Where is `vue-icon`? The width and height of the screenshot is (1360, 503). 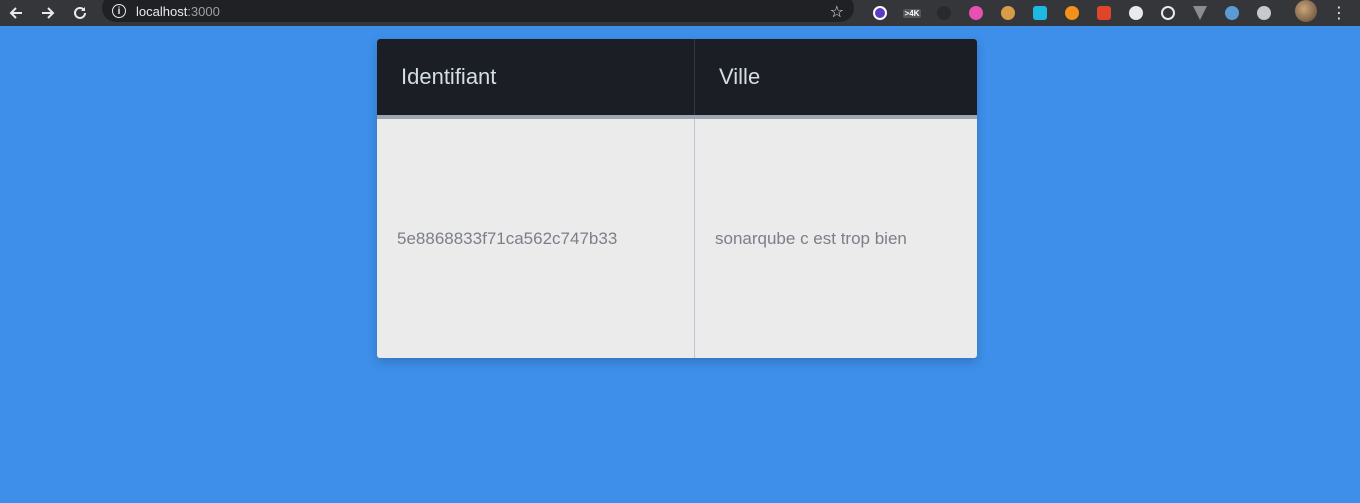 vue-icon is located at coordinates (1200, 13).